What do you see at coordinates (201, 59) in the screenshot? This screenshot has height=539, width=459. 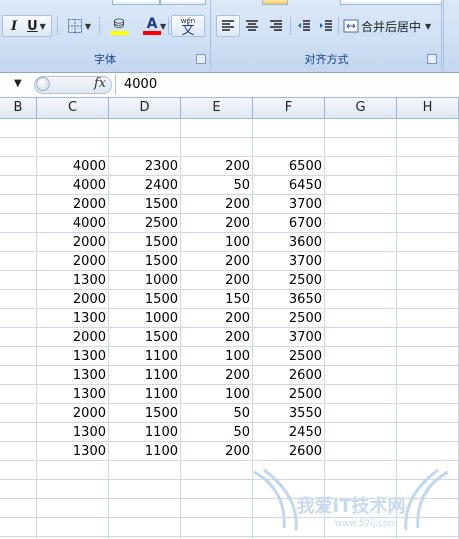 I see `font-dialog-launcher-icon` at bounding box center [201, 59].